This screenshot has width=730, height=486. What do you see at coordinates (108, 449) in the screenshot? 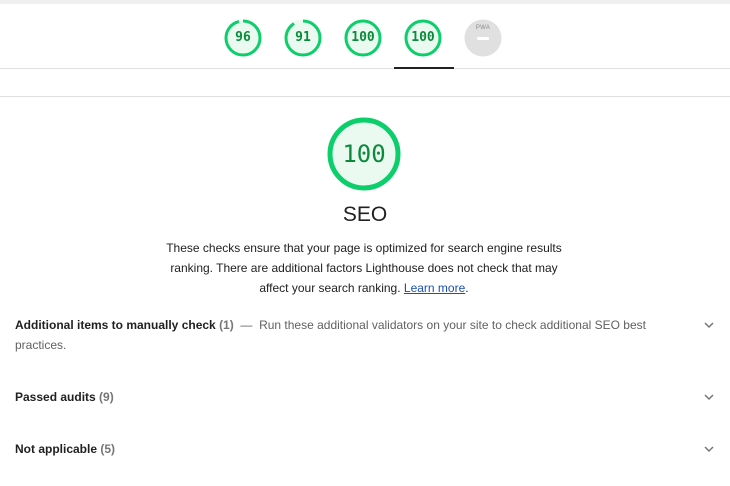
I see `group-count: (5)` at bounding box center [108, 449].